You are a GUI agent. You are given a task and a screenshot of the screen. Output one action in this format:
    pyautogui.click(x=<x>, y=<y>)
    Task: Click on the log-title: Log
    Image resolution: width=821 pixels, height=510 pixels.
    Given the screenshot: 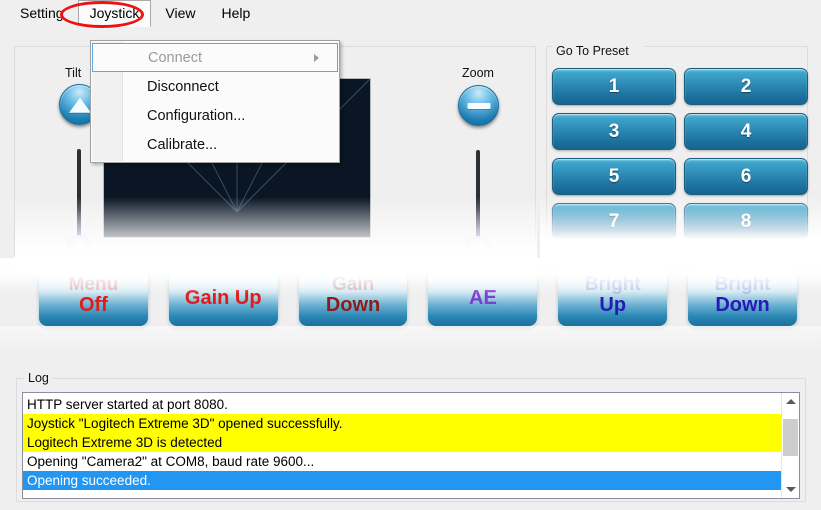 What is the action you would take?
    pyautogui.click(x=38, y=378)
    